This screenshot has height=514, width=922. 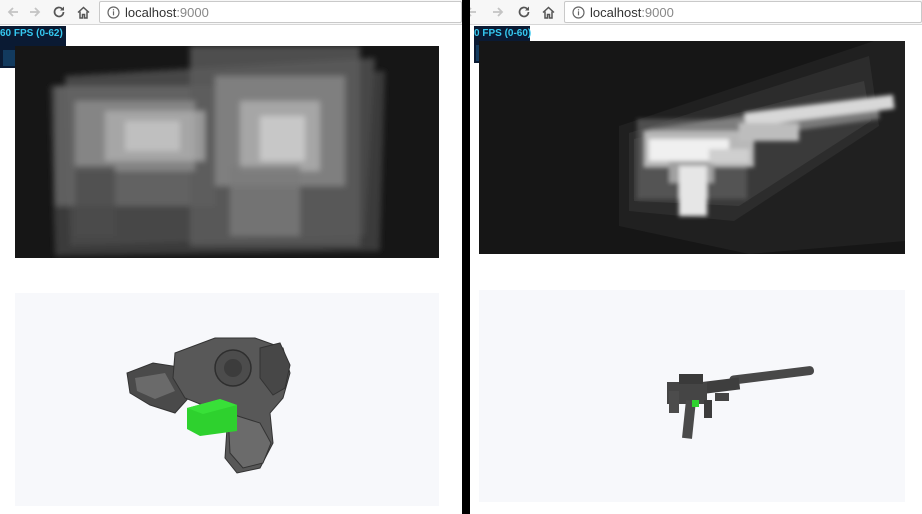 I want to click on fps-label: 0 FPS (0-60), so click(x=503, y=33).